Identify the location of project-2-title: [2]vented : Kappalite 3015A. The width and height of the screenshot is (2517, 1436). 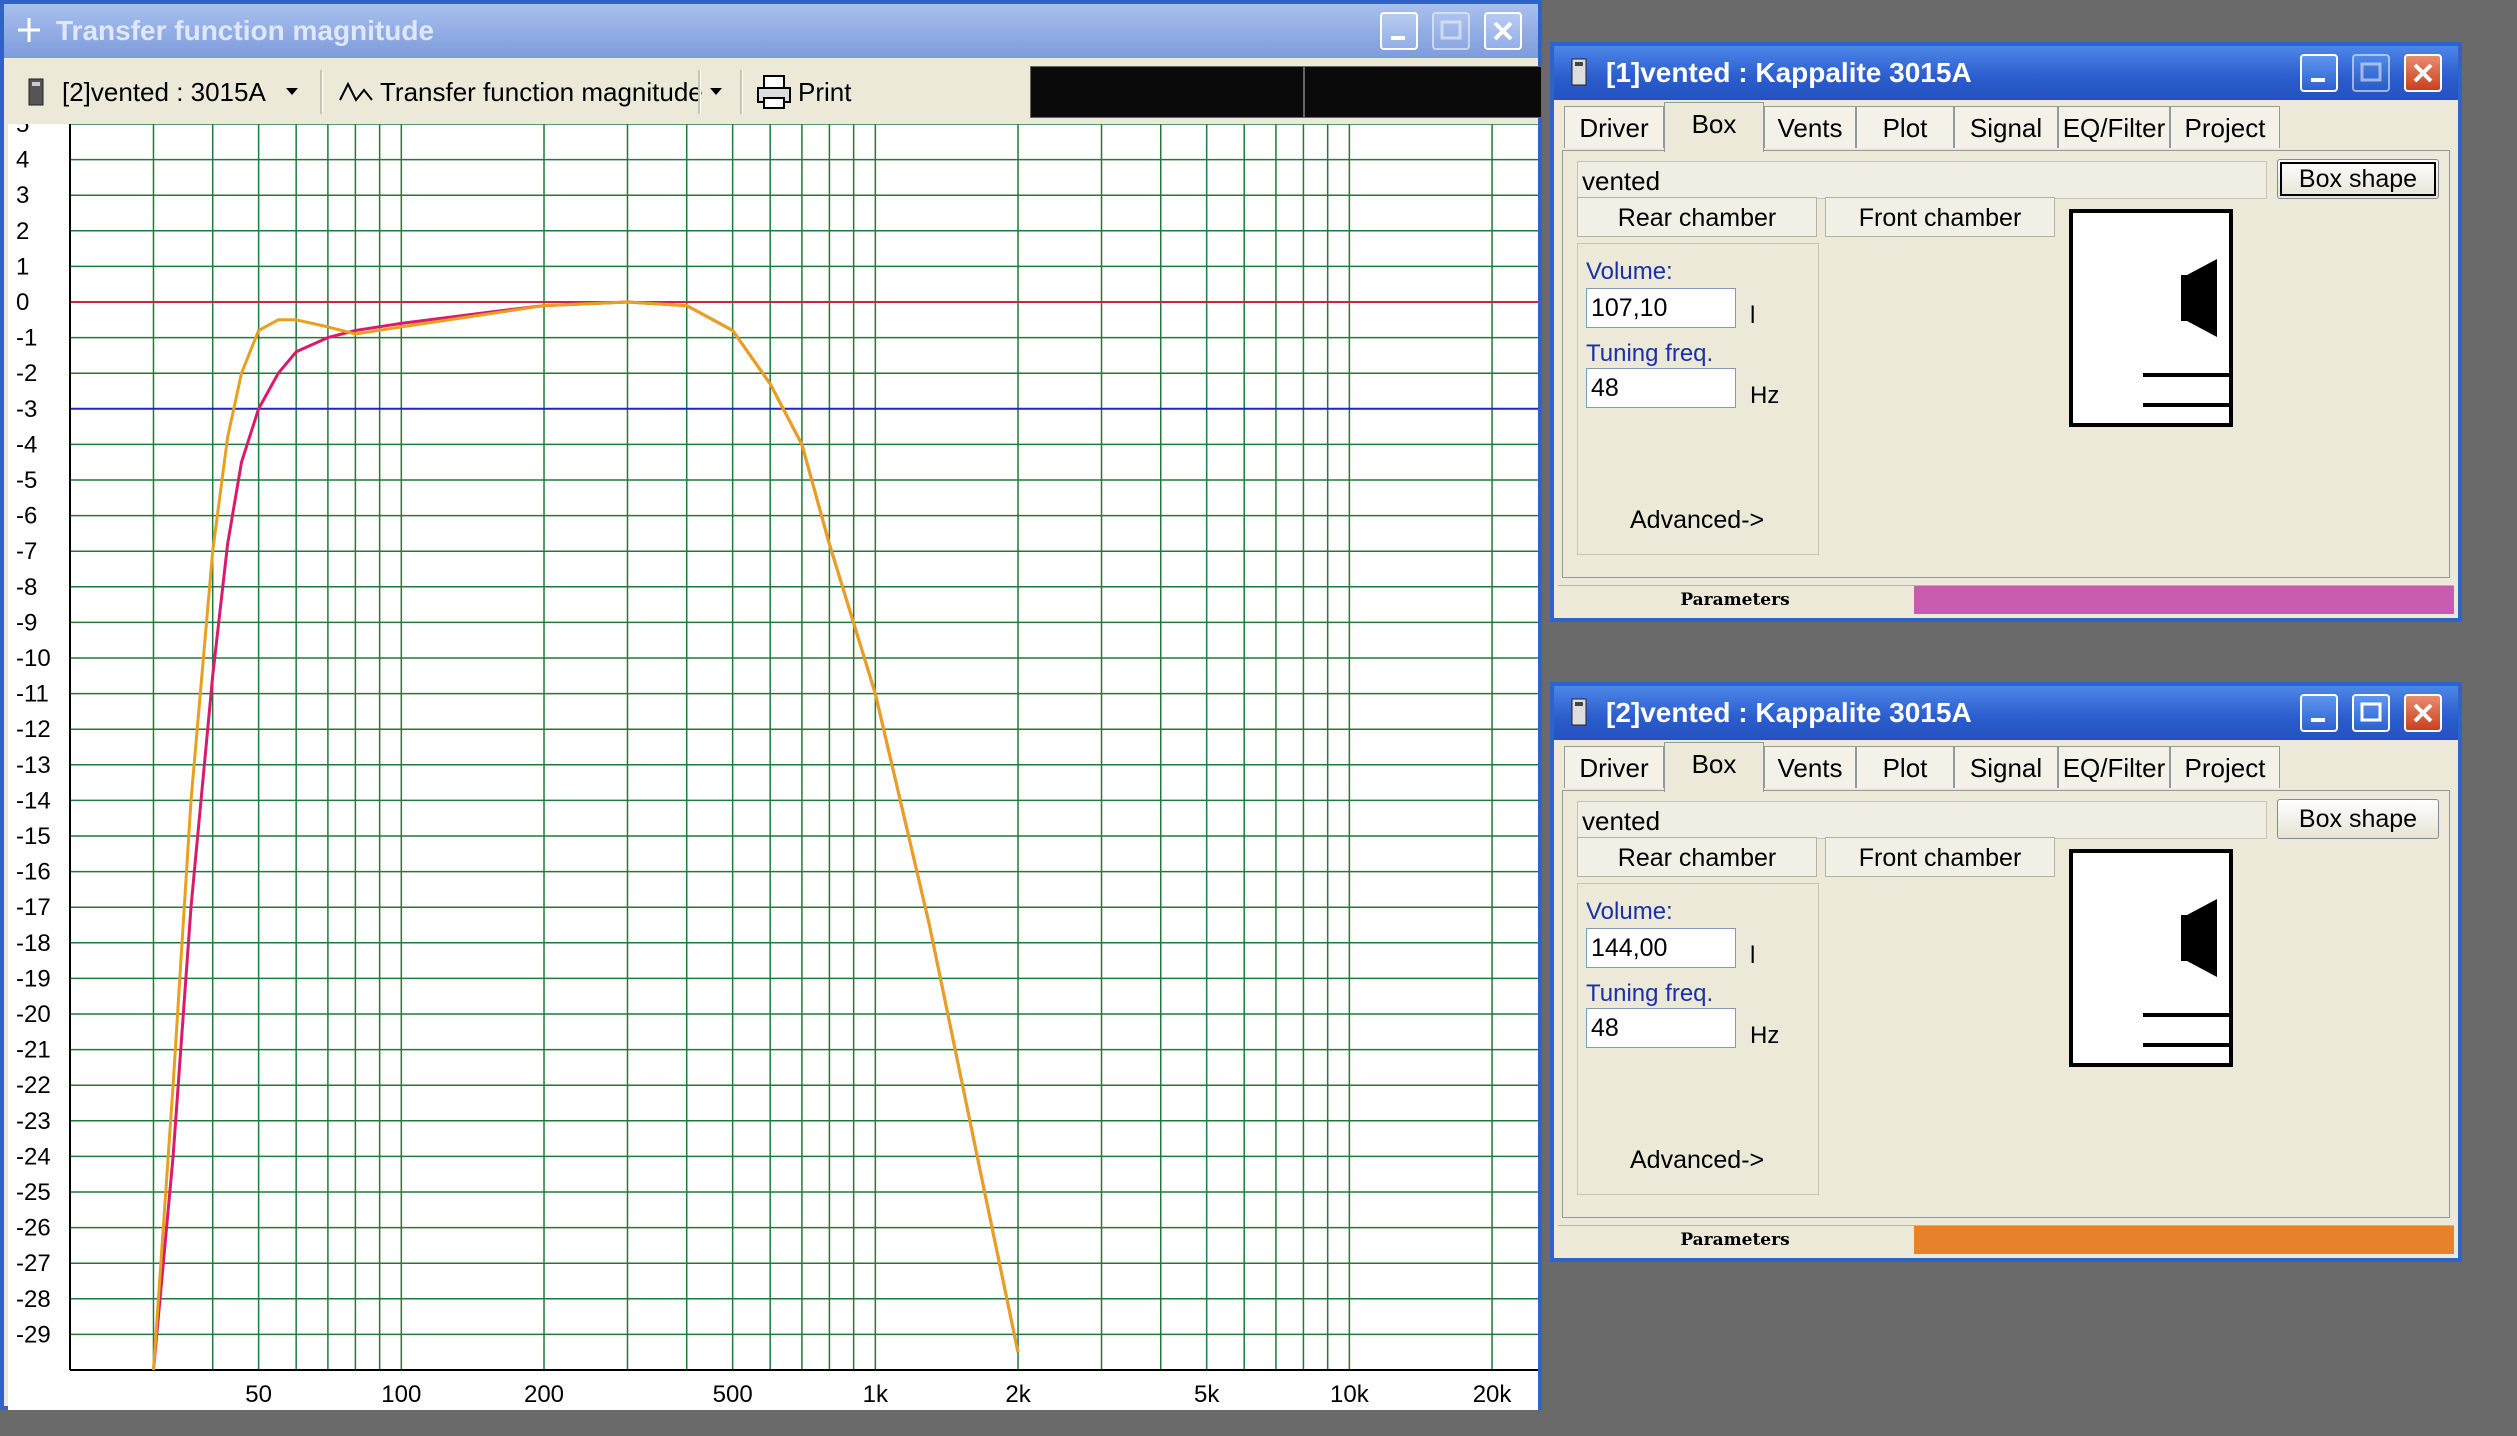
(1789, 712).